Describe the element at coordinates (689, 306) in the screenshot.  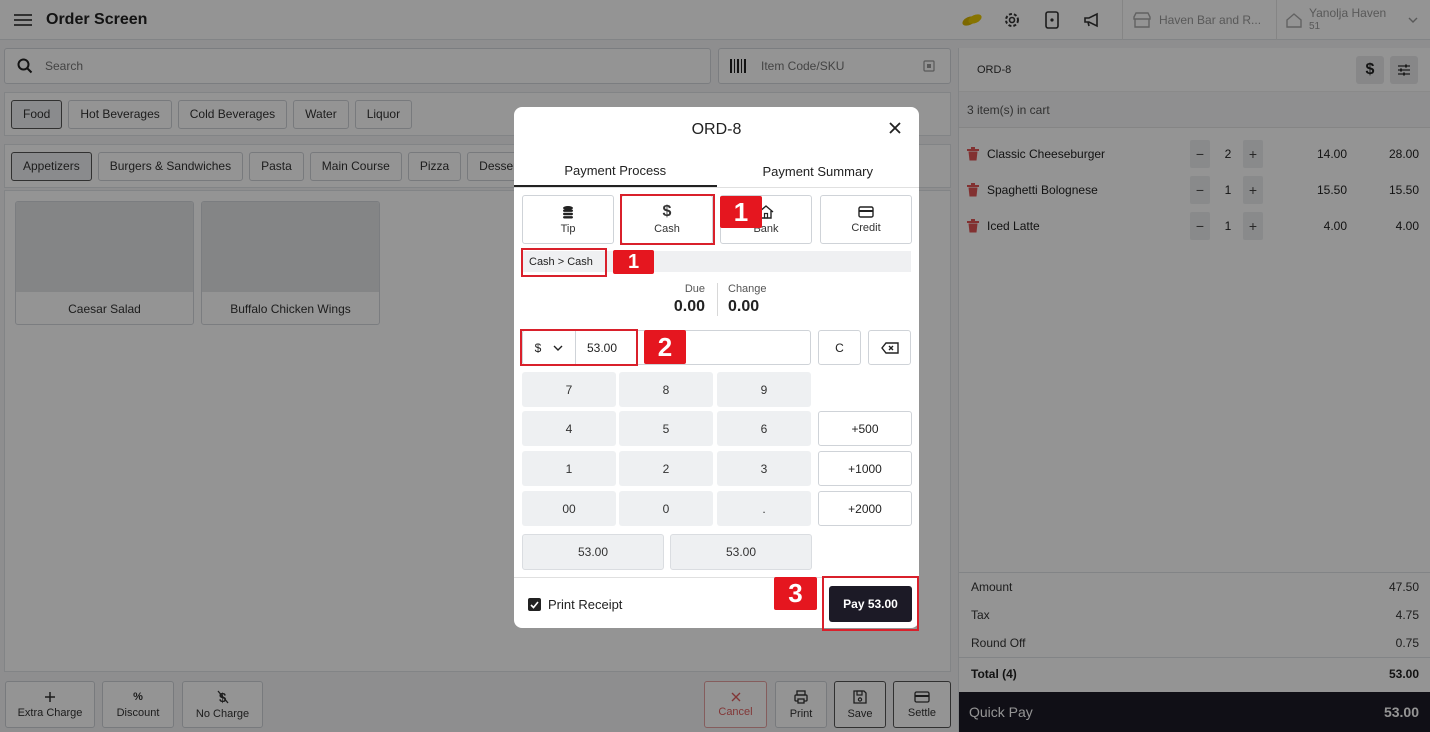
I see `due-value: 0.00` at that location.